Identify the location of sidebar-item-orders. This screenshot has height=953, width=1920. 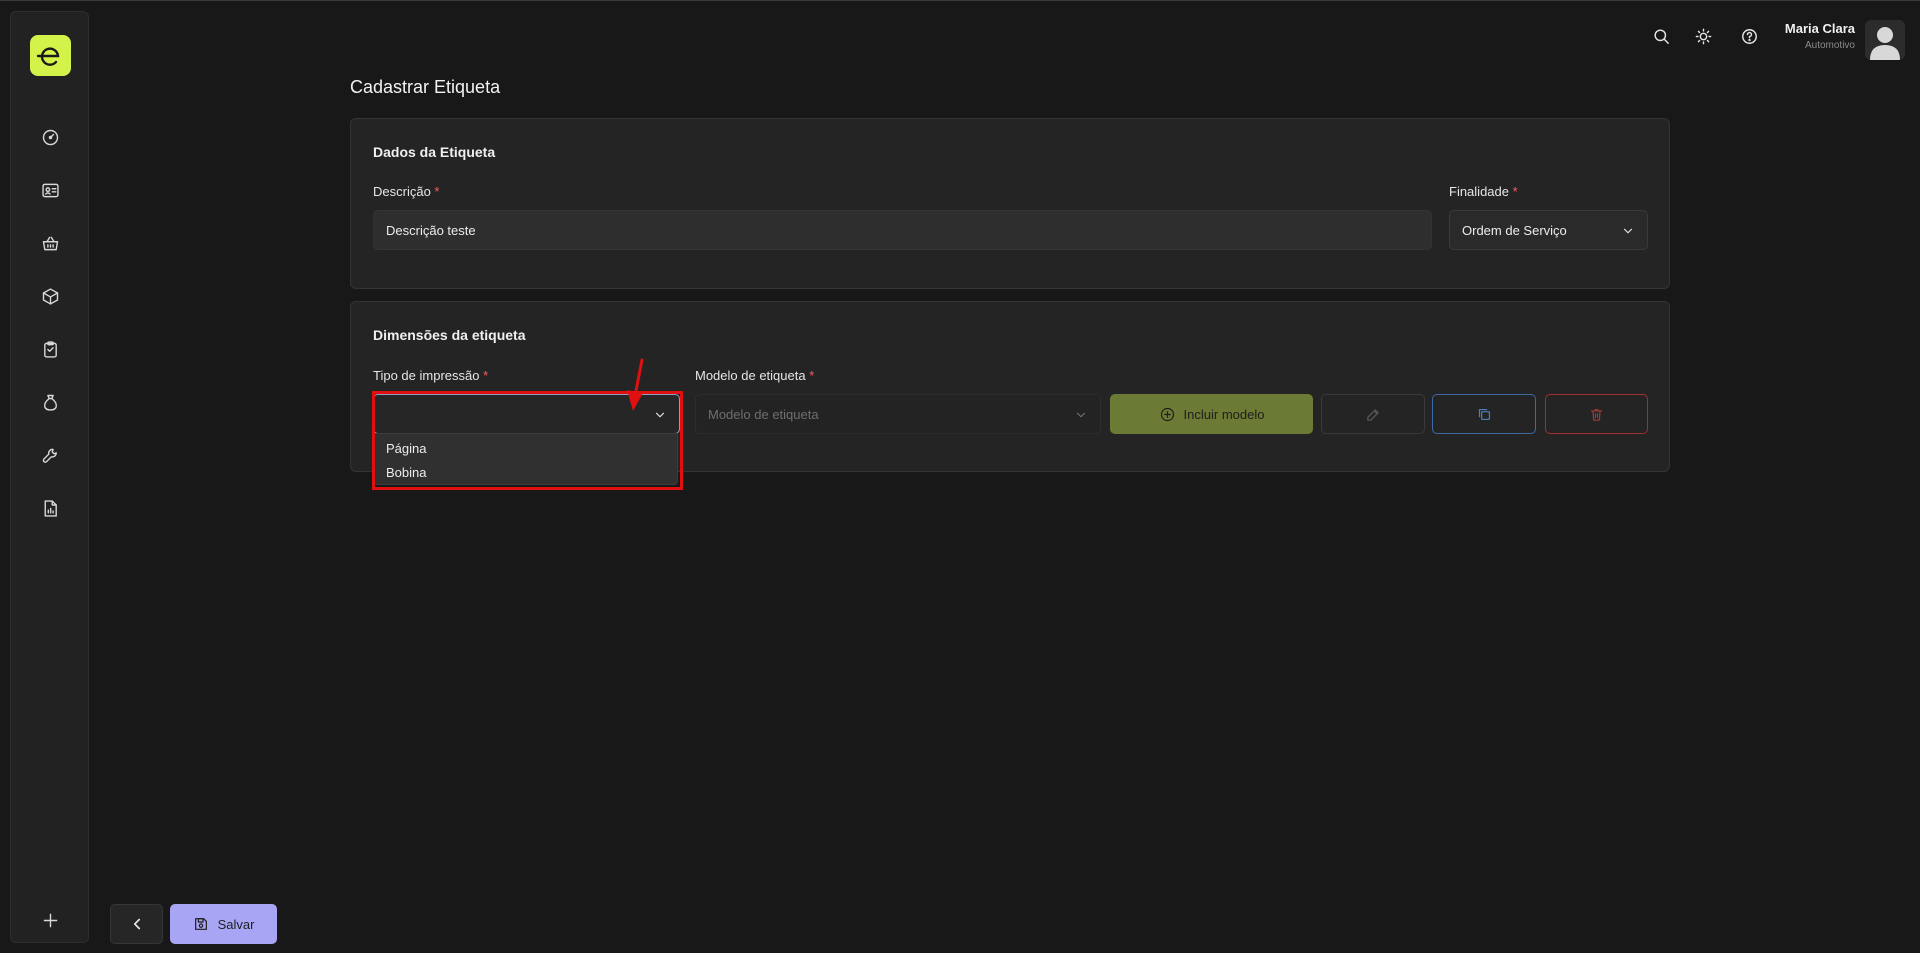
(50, 349).